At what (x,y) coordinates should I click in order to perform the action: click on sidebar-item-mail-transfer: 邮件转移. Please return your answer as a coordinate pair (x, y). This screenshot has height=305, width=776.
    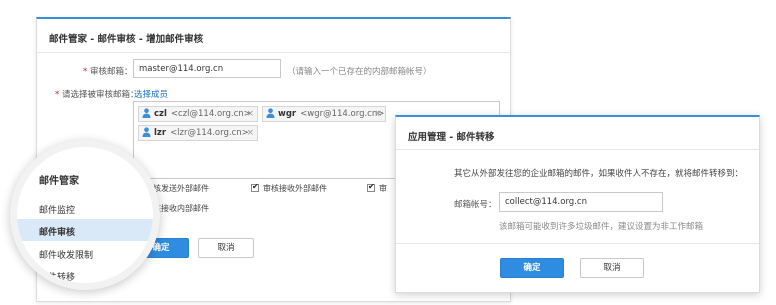
    Looking at the image, I should click on (85, 273).